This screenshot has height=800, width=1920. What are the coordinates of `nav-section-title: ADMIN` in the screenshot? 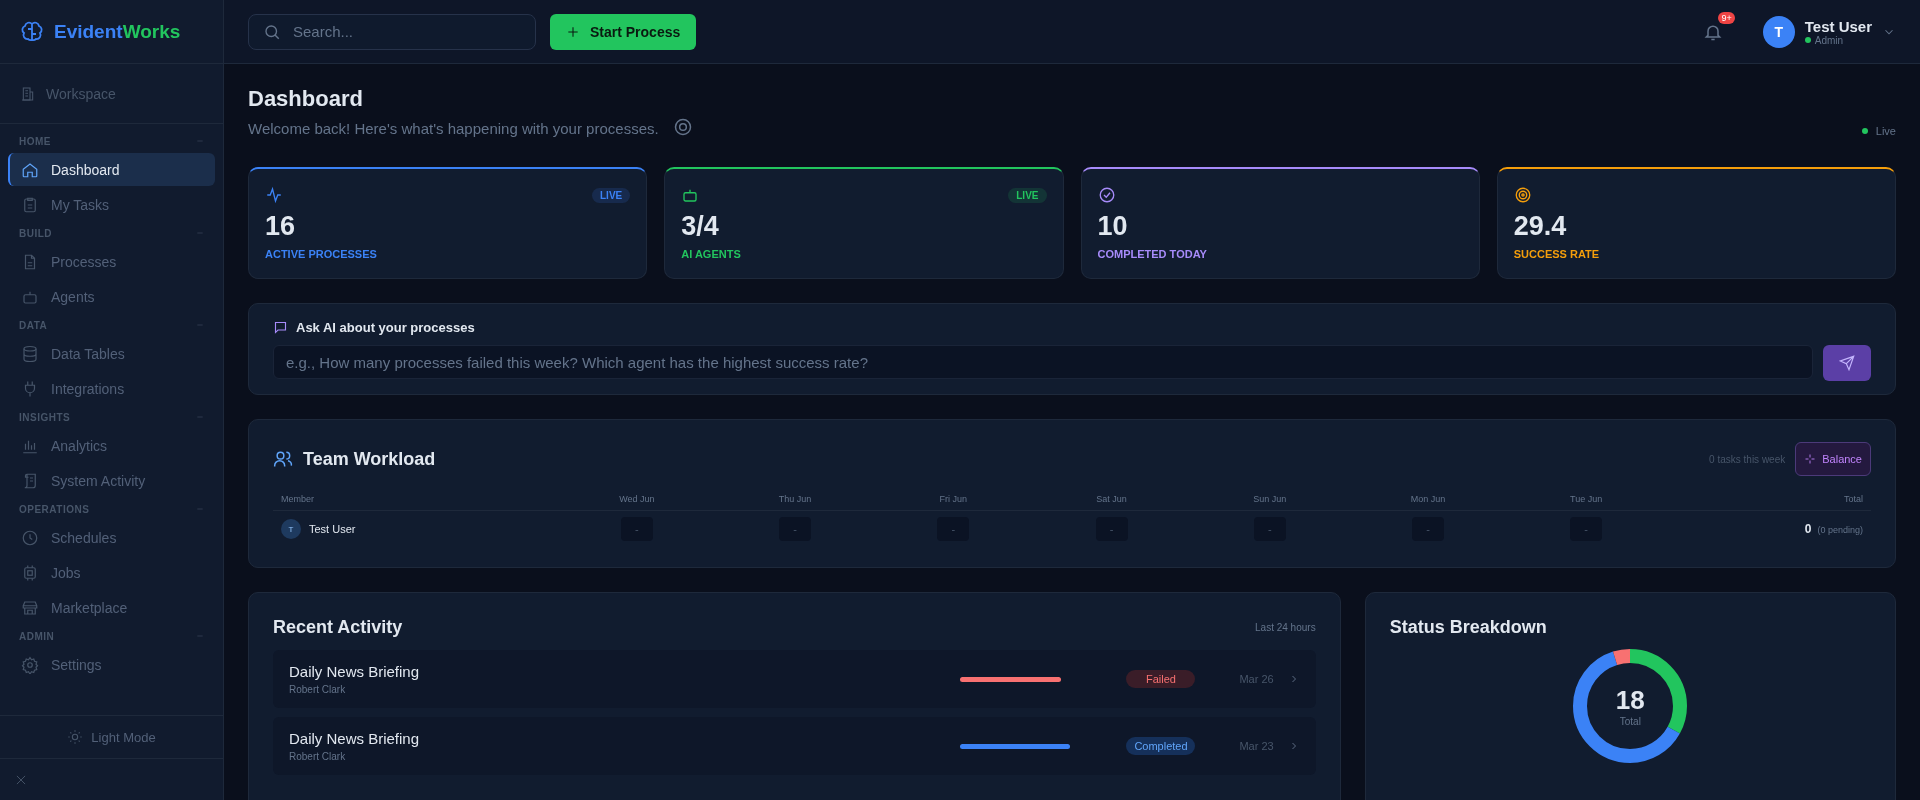 It's located at (37, 636).